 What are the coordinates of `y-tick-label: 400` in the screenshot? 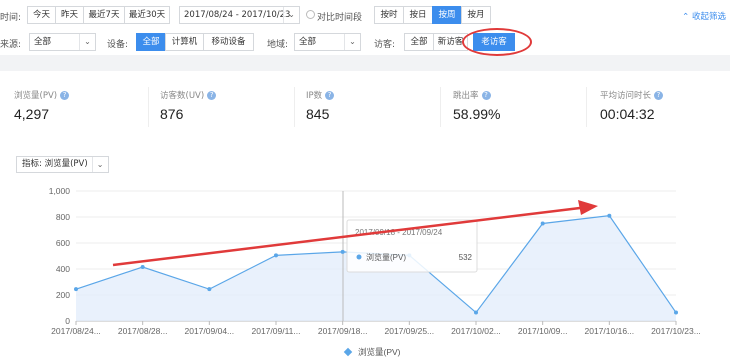 It's located at (63, 269).